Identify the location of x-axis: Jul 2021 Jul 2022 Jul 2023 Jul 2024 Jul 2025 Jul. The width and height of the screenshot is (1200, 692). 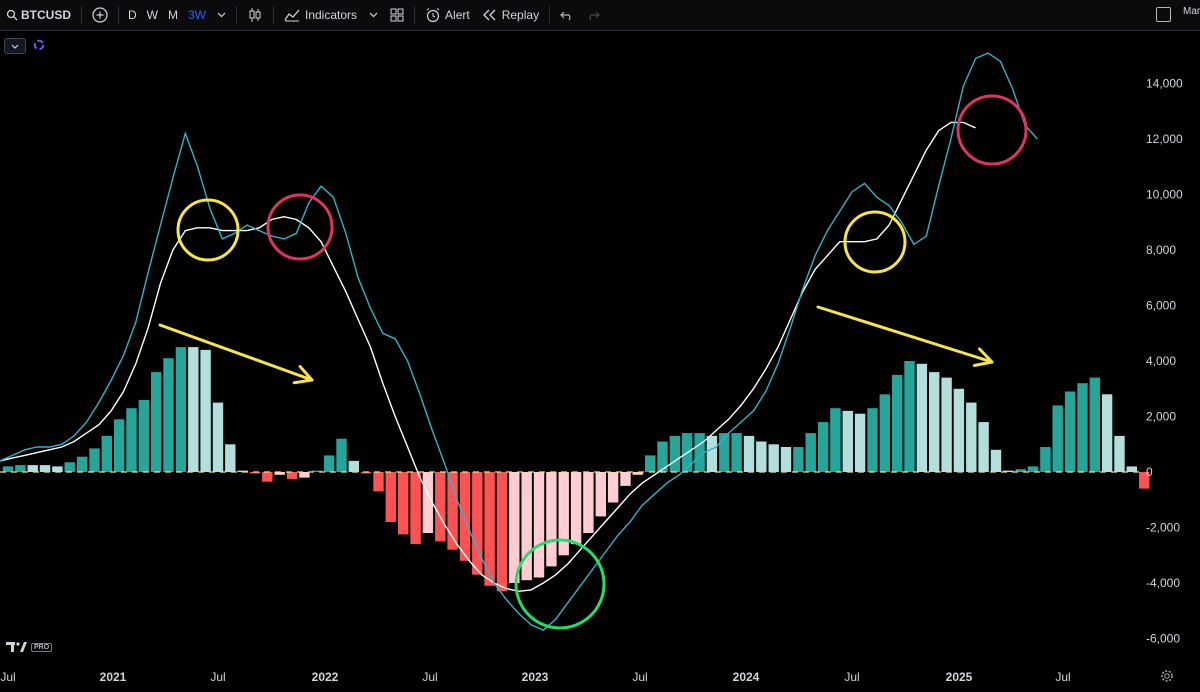
(535, 677).